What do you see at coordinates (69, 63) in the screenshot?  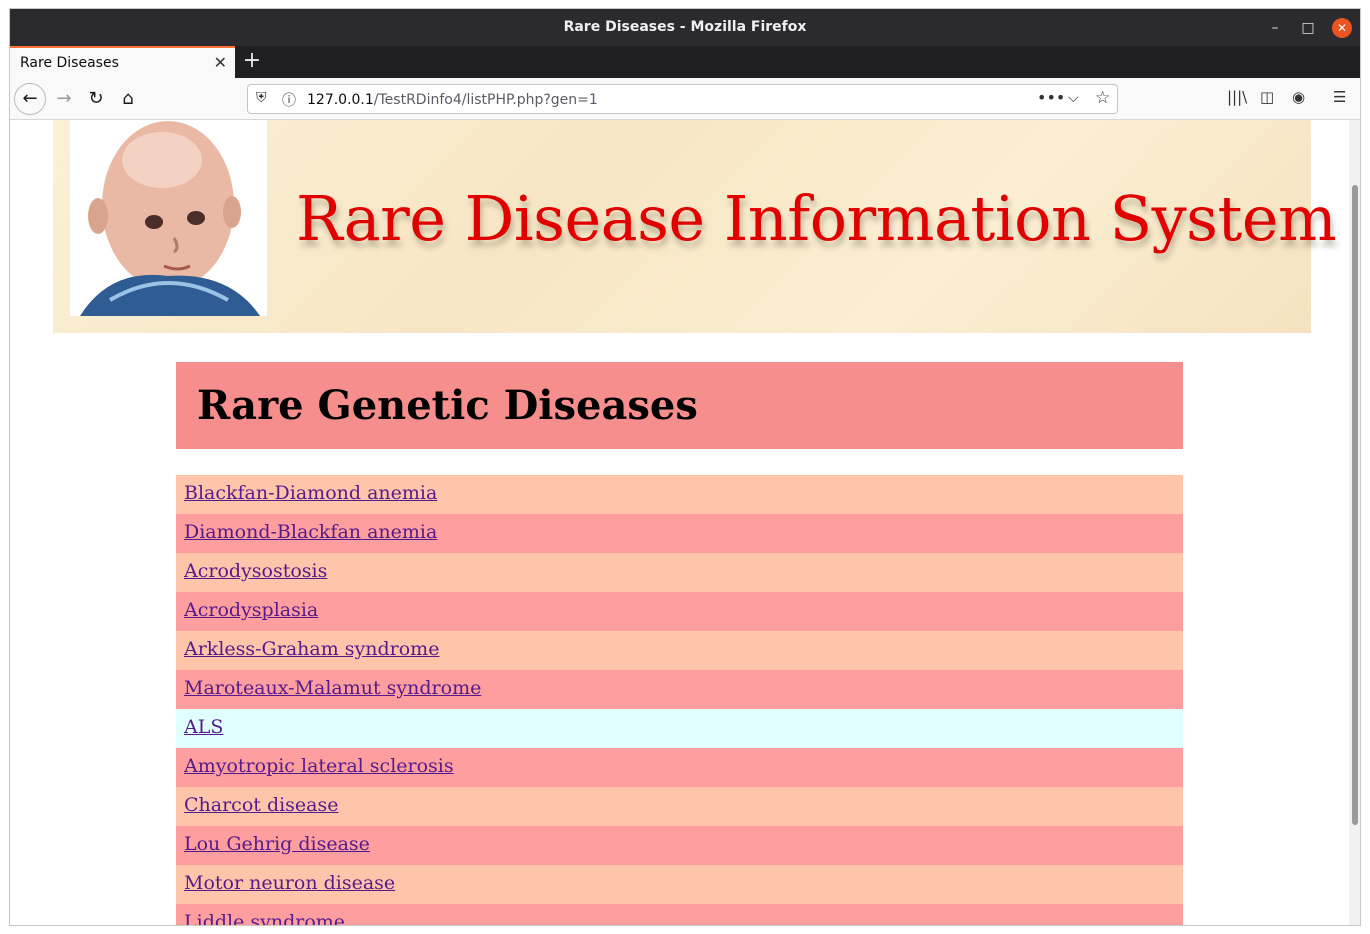 I see `tab-label: Rare Diseases` at bounding box center [69, 63].